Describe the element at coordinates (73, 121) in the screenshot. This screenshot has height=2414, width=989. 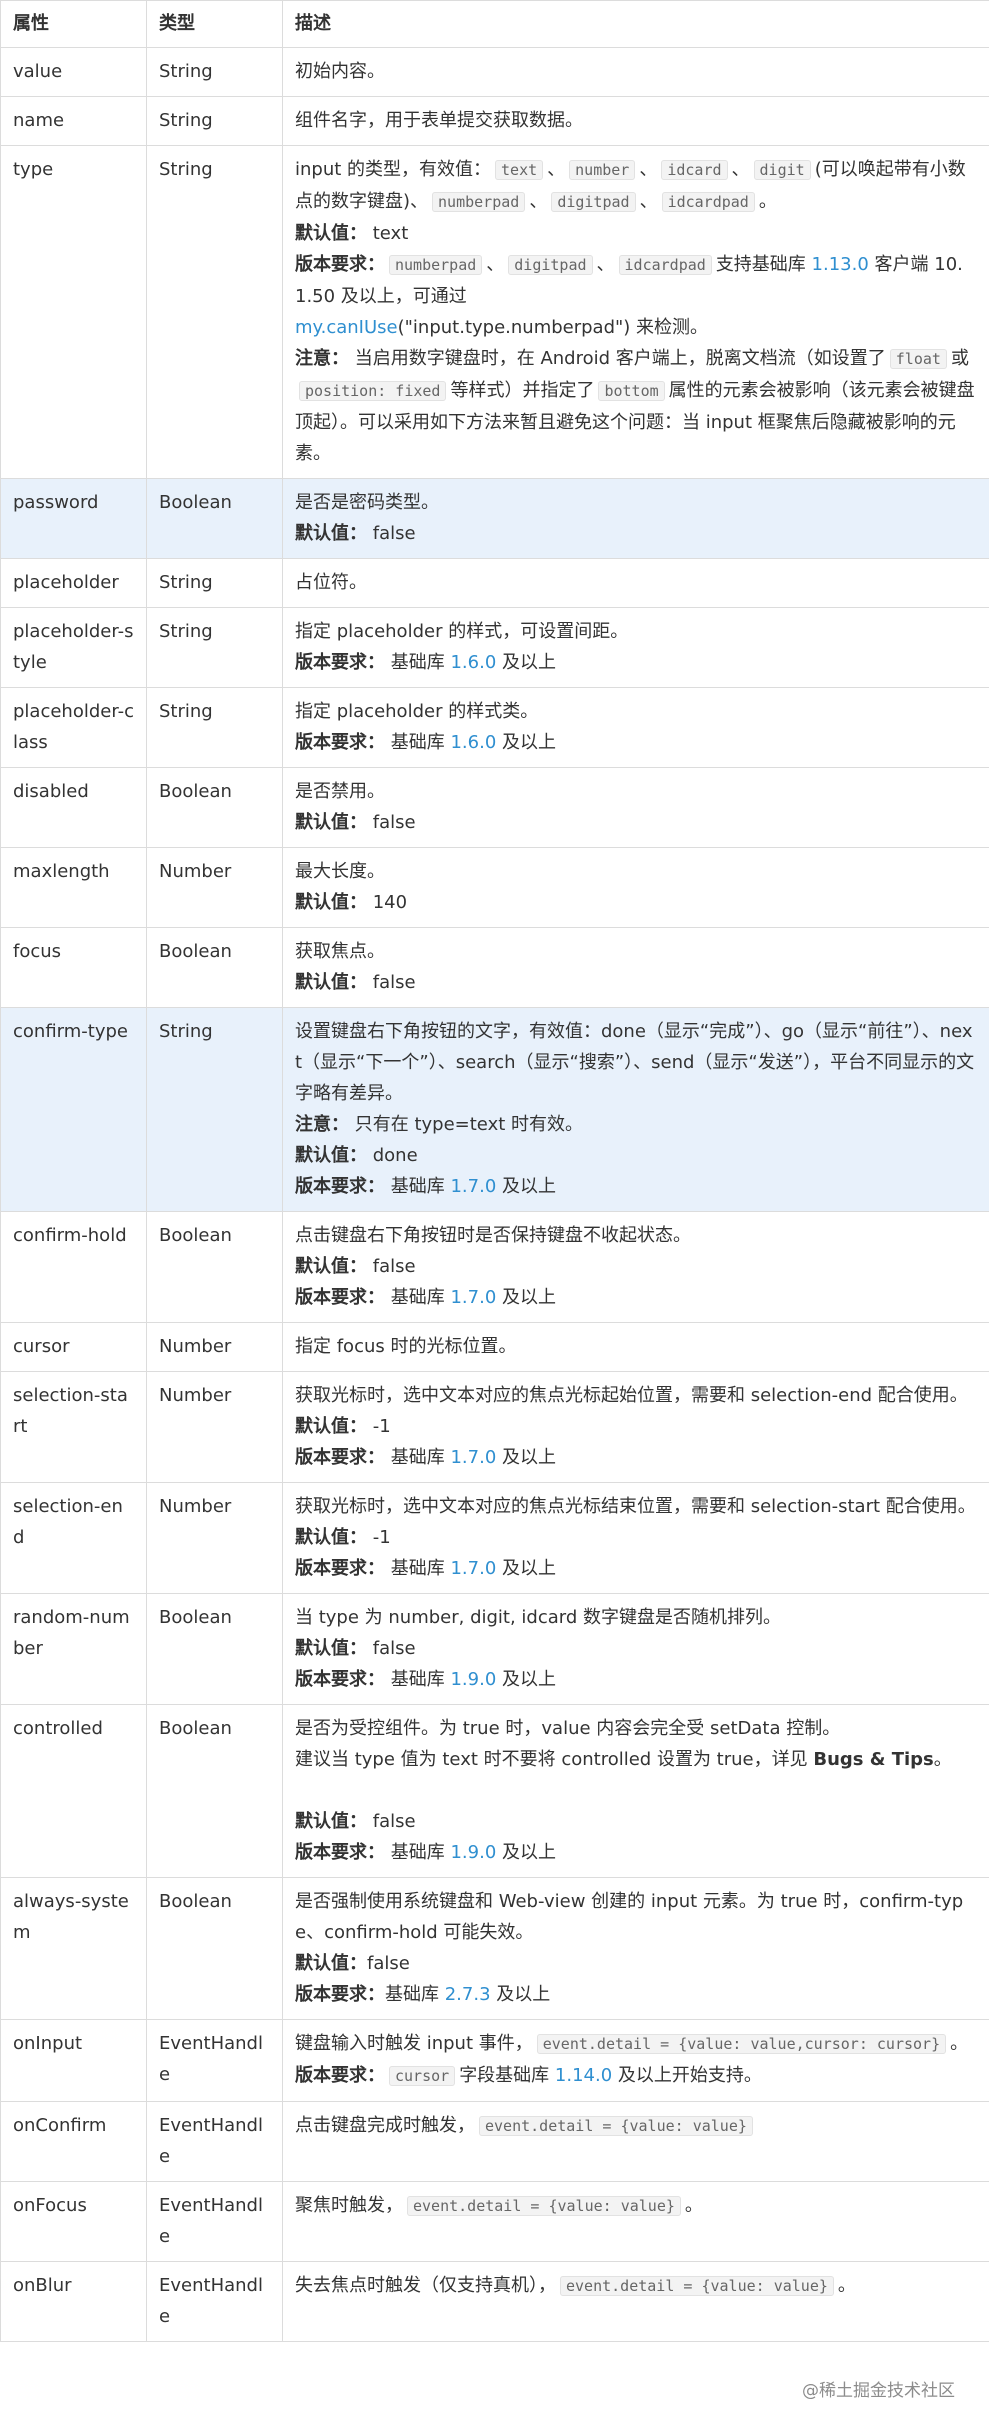
I see `prop-name: name` at that location.